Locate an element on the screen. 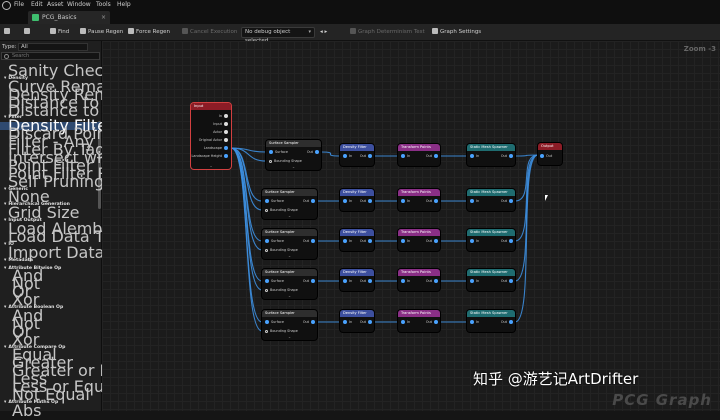  menu-window: Window is located at coordinates (79, 5).